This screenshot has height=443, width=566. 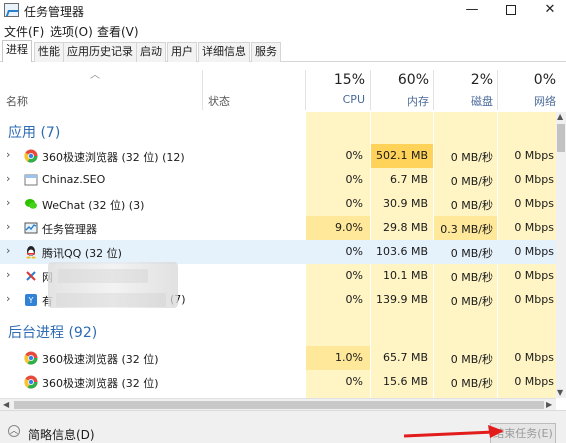 I want to click on footer-bar: ︿ 简略信息(D) 结束任务(E), so click(x=283, y=426).